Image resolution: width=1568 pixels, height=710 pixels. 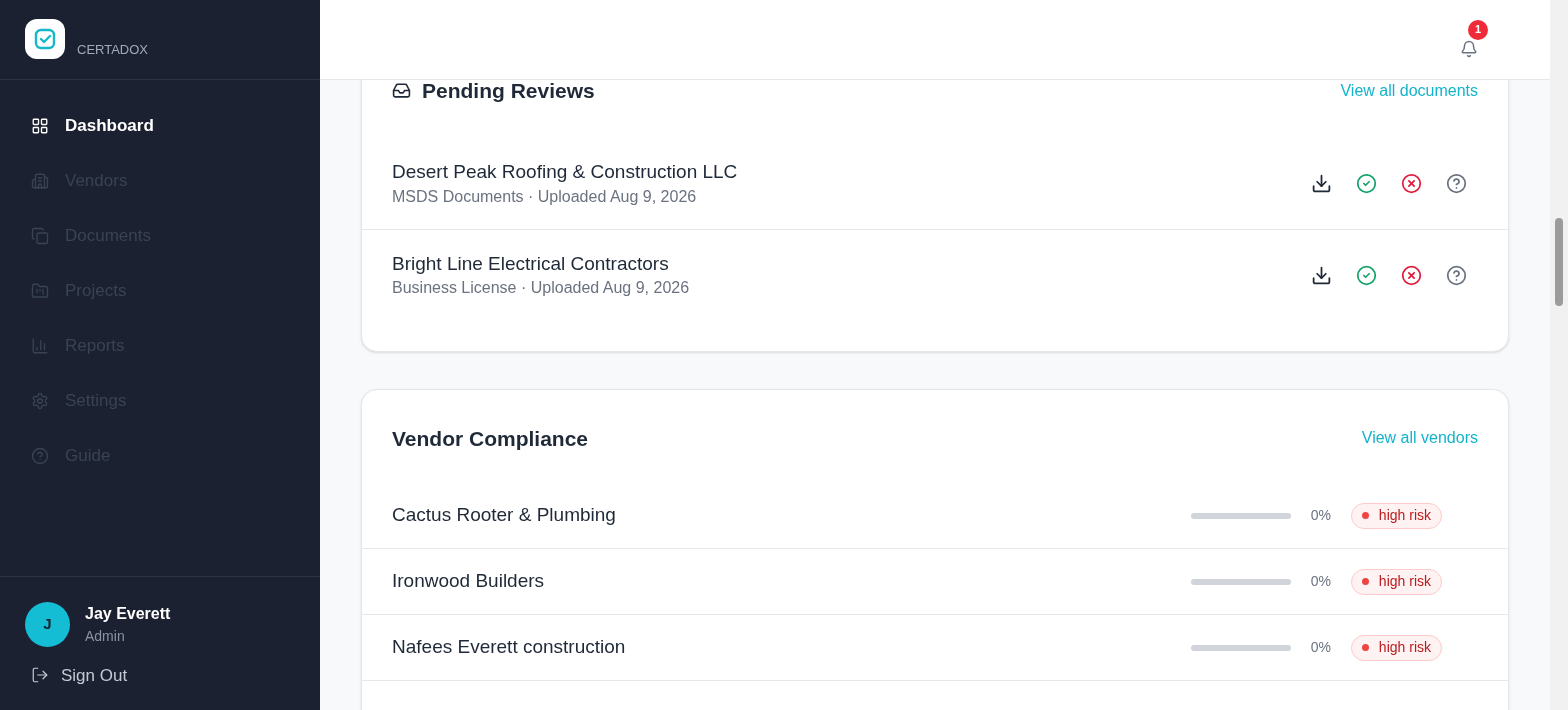 I want to click on section-title: Vendor Compliance, so click(x=490, y=438).